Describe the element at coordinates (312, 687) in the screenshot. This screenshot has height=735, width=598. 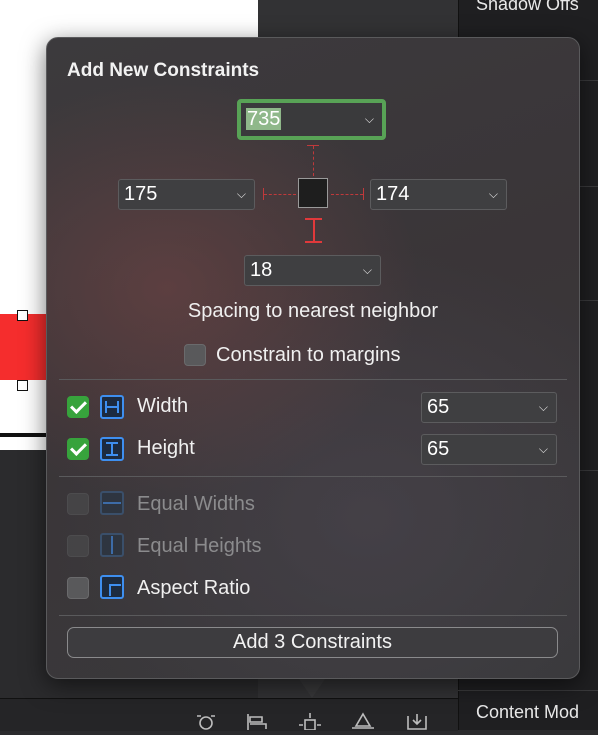
I see `popover-arrow` at that location.